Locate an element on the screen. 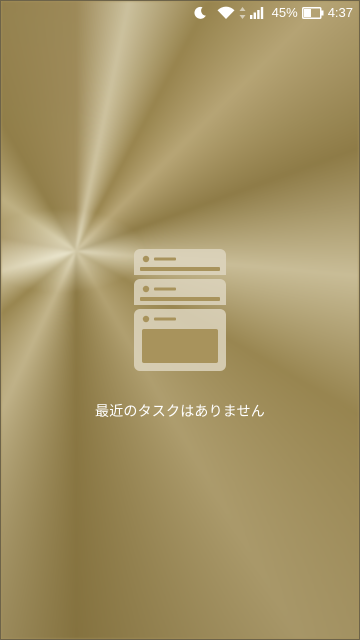 The height and width of the screenshot is (640, 360). clock: 4:37 is located at coordinates (340, 12).